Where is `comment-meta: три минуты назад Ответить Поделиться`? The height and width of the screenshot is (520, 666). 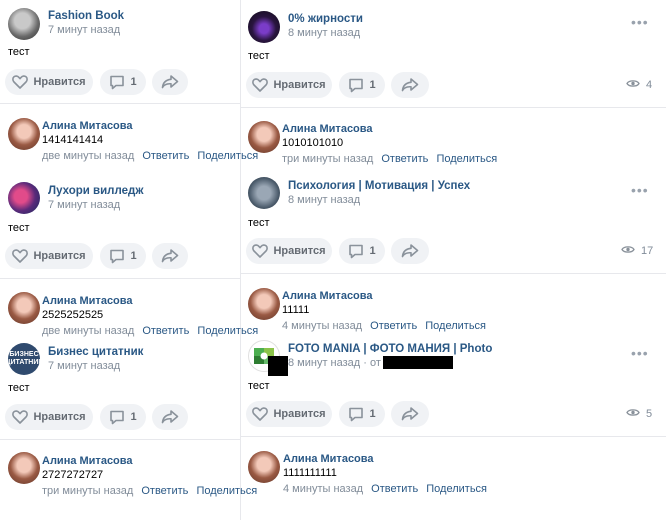
comment-meta: три минуты назад Ответить Поделиться is located at coordinates (149, 491).